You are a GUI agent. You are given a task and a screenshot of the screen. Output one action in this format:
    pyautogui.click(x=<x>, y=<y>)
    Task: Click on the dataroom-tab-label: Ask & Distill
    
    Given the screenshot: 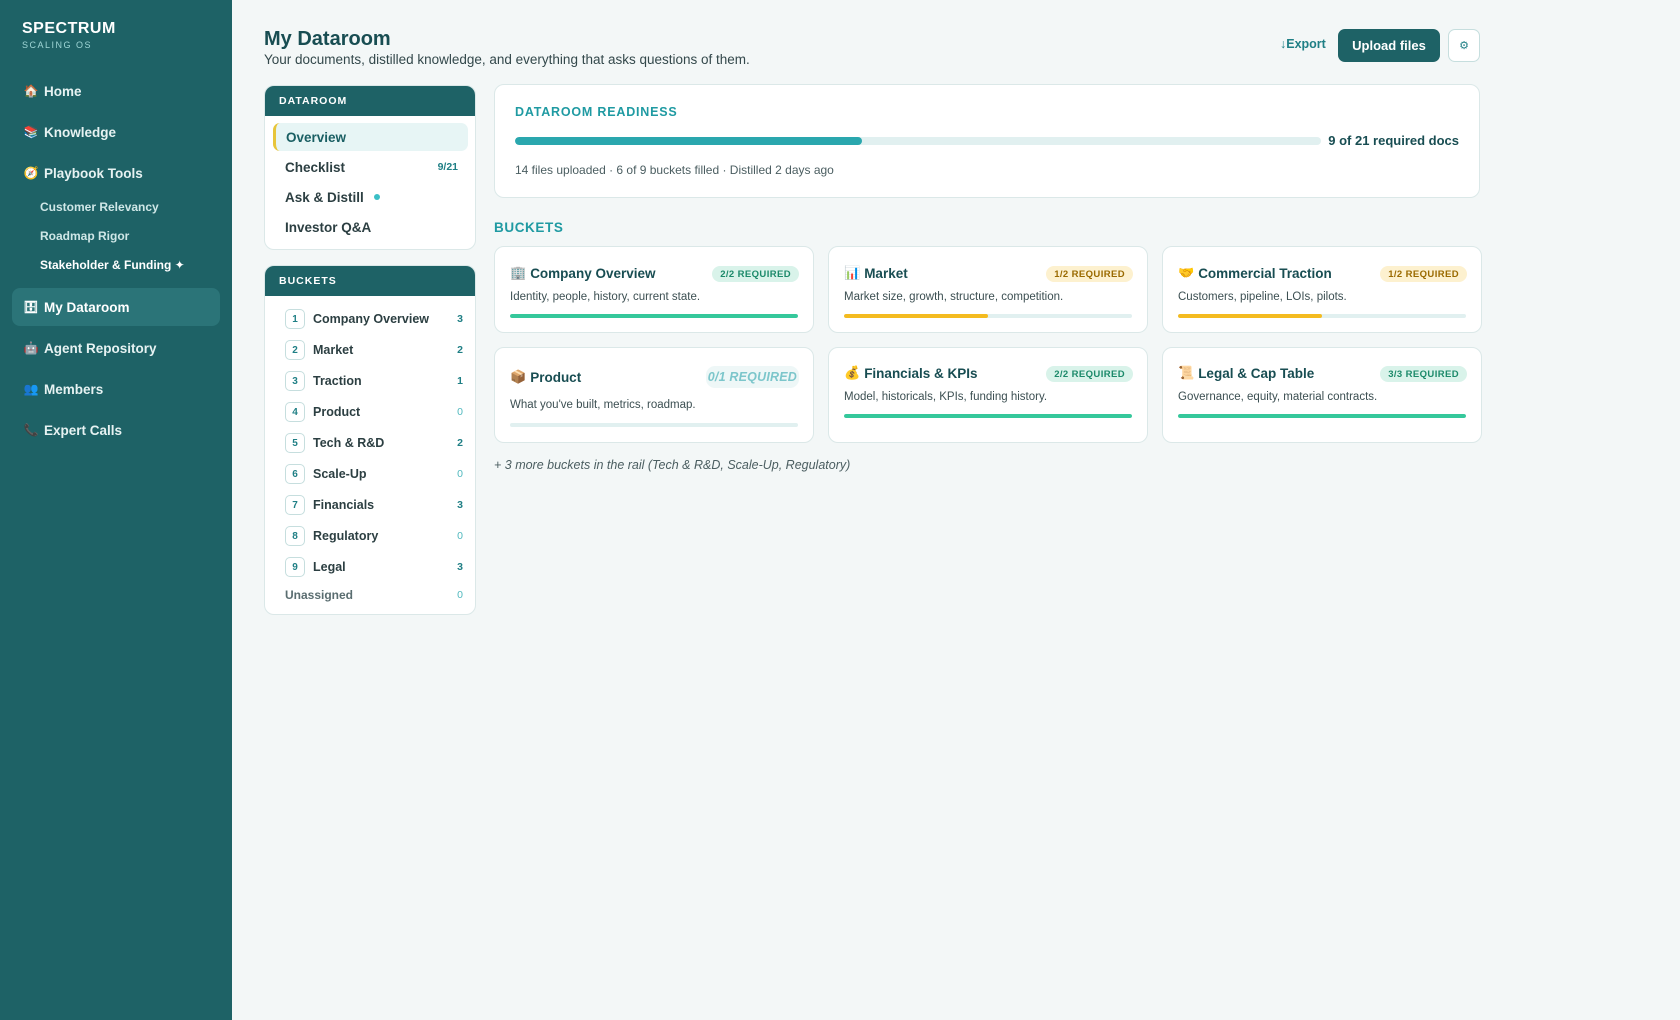 What is the action you would take?
    pyautogui.click(x=324, y=197)
    